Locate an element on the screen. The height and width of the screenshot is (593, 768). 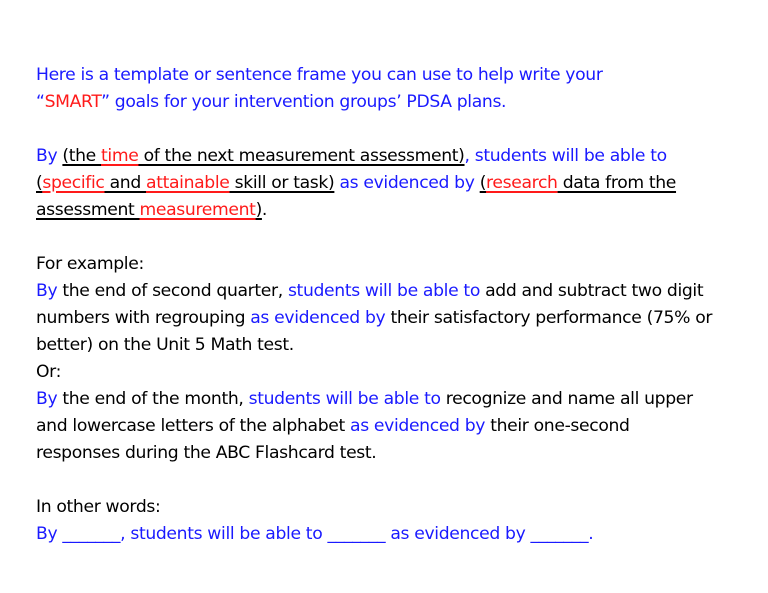
template-comma: , is located at coordinates (469, 156).